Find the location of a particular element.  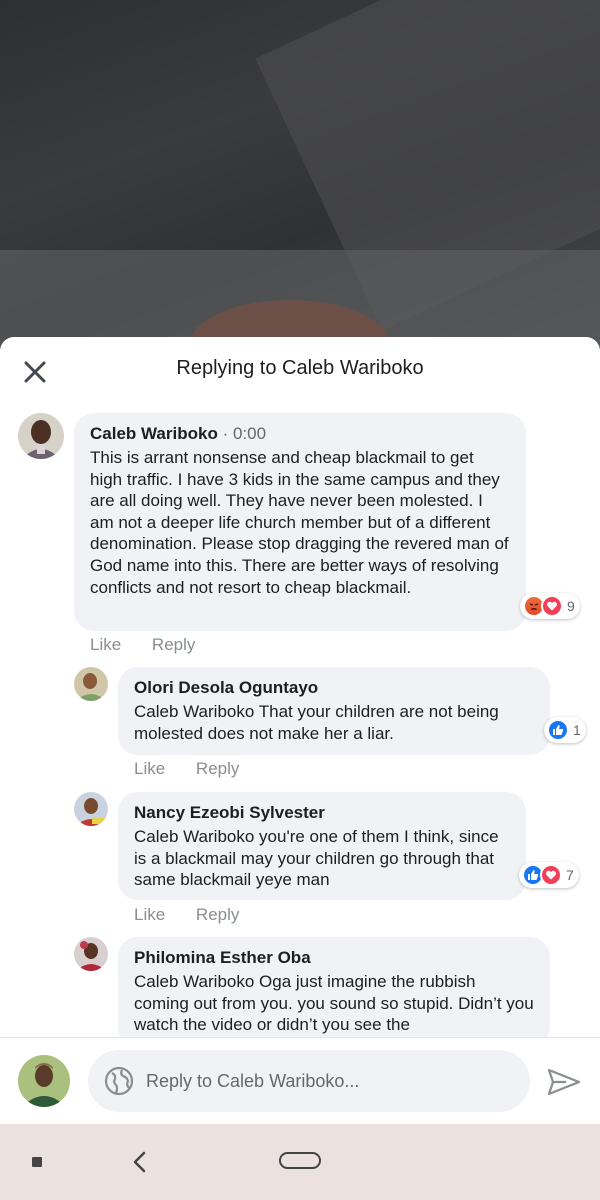

globe-icon is located at coordinates (119, 1081).